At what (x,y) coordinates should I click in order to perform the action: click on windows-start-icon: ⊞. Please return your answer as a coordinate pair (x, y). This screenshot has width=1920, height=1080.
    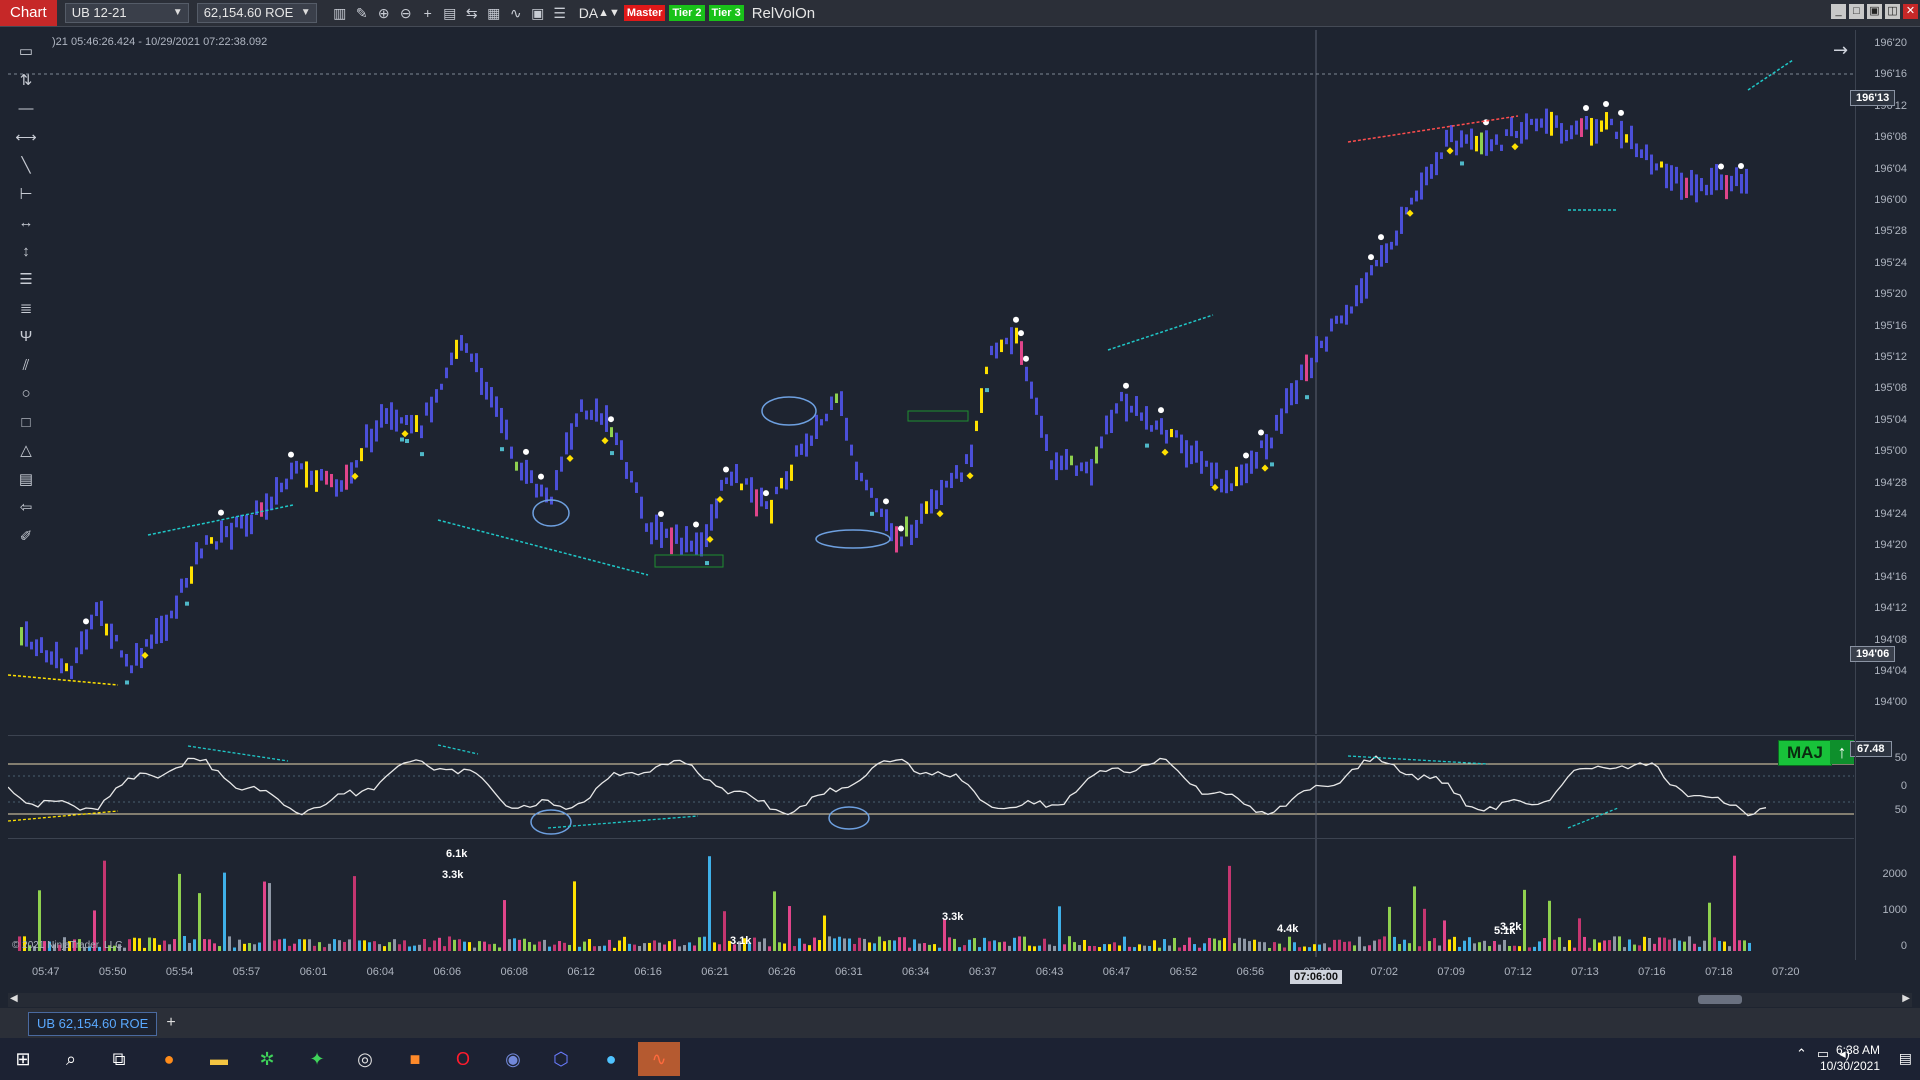
    Looking at the image, I should click on (23, 1059).